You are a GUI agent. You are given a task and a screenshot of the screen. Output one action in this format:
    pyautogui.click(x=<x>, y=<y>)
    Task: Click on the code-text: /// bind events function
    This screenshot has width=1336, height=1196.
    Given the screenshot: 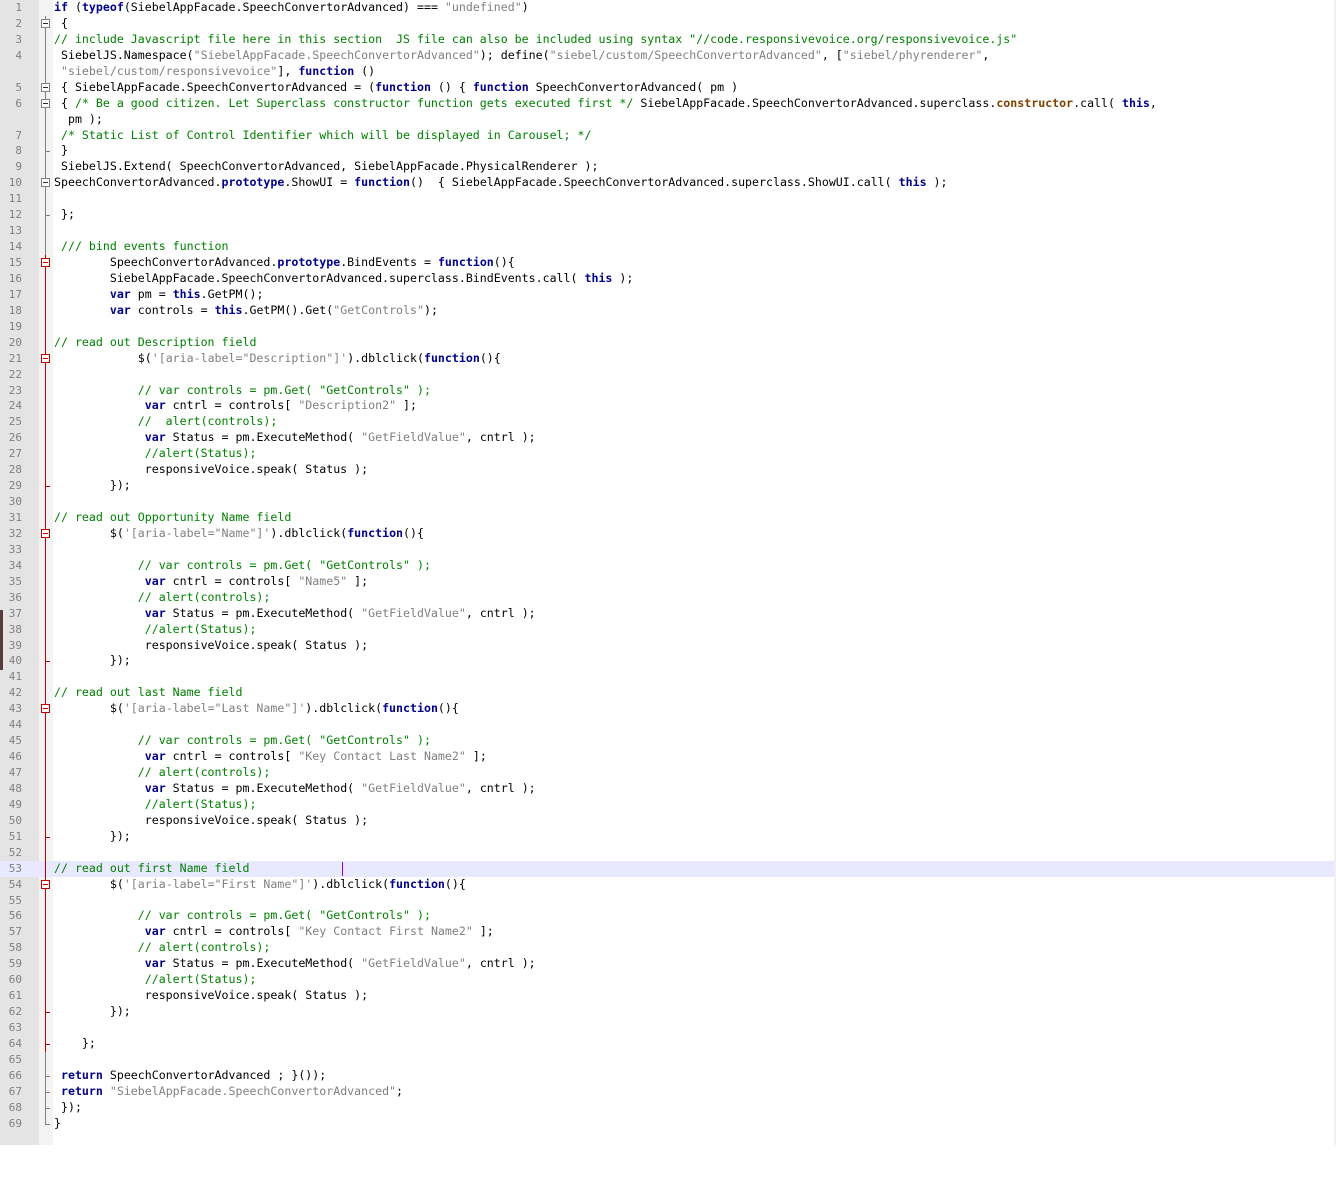 What is the action you would take?
    pyautogui.click(x=141, y=247)
    